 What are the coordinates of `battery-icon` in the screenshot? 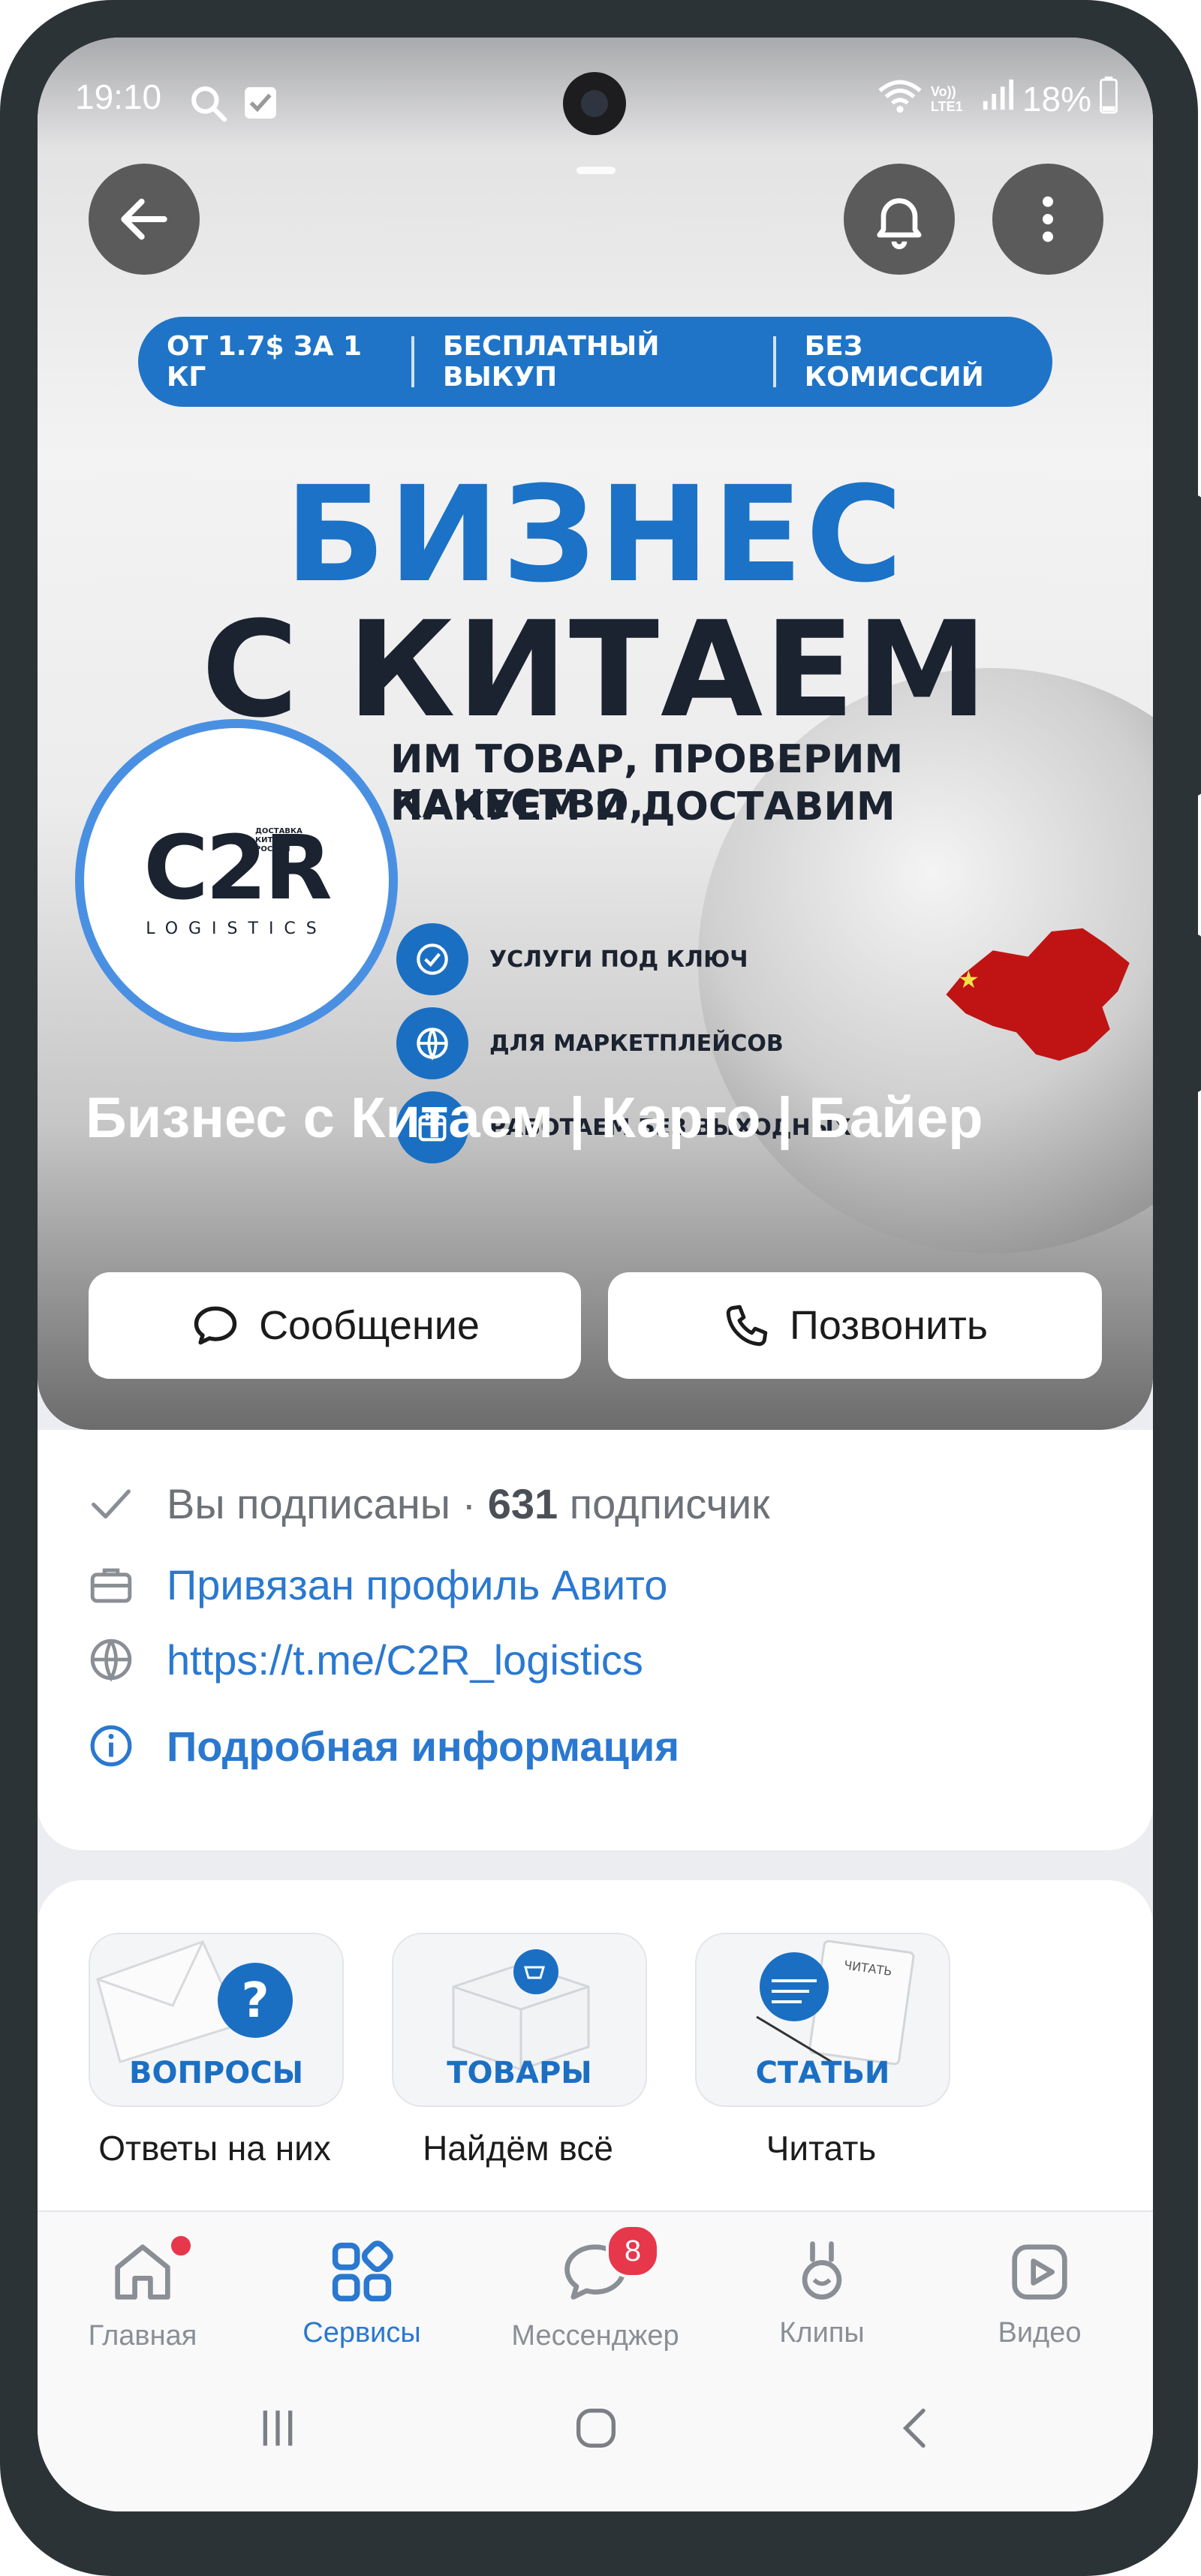 It's located at (1108, 99).